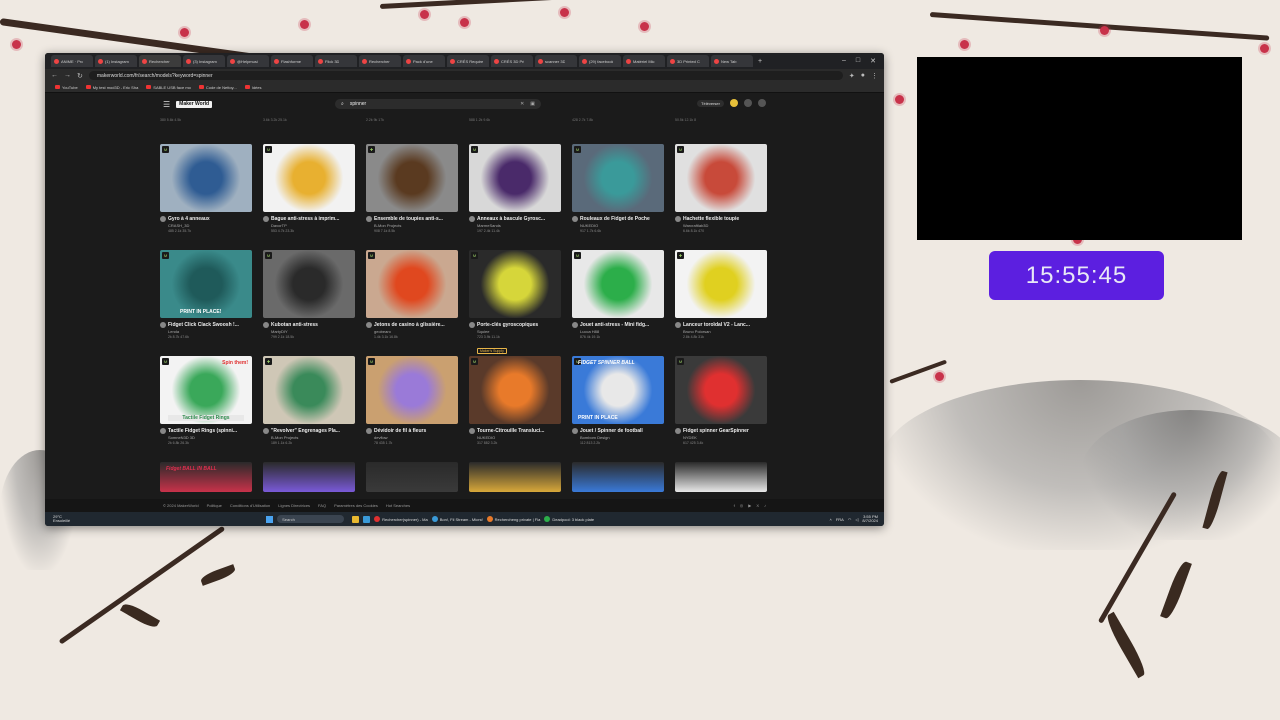 The width and height of the screenshot is (1280, 720). I want to click on globe-icon, so click(748, 103).